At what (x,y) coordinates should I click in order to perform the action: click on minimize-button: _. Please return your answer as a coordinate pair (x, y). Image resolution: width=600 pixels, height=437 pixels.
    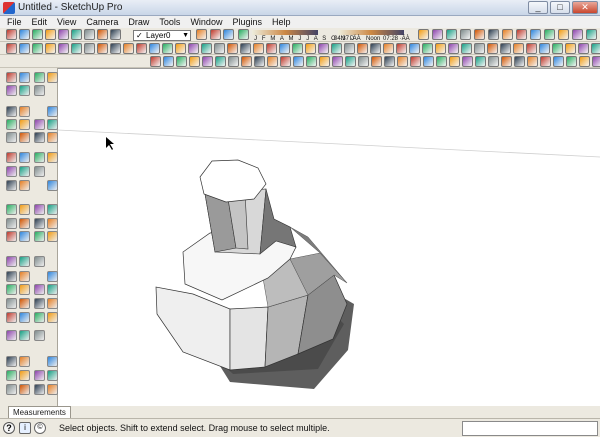
    Looking at the image, I should click on (538, 7).